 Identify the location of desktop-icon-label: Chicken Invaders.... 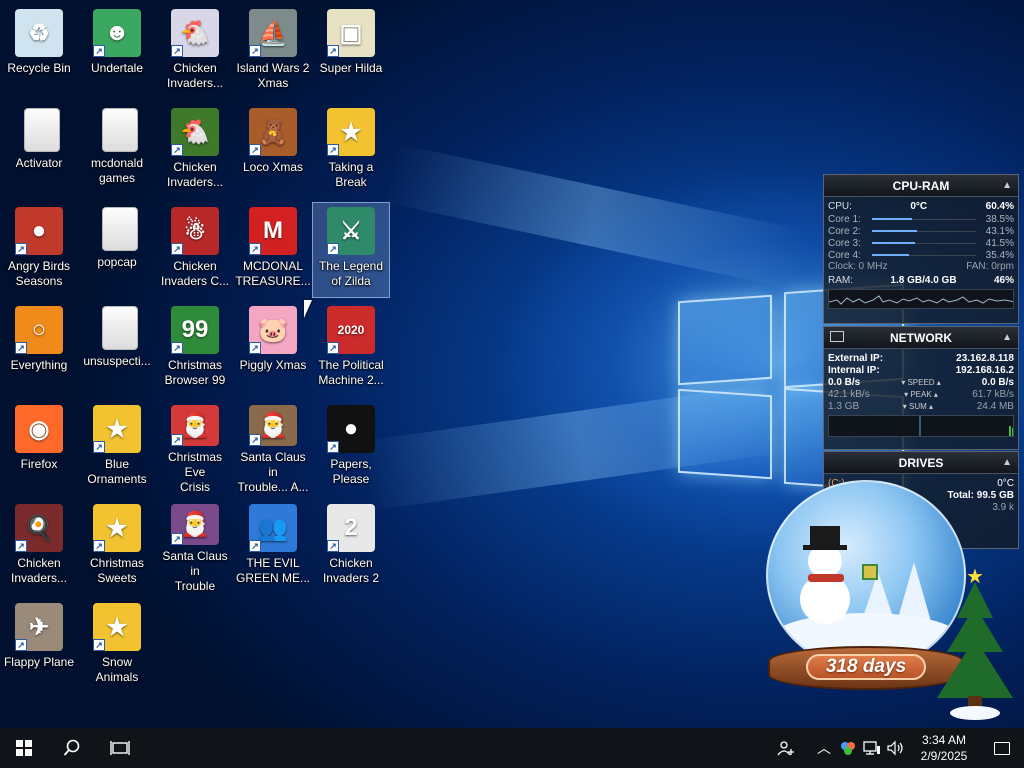
(195, 75).